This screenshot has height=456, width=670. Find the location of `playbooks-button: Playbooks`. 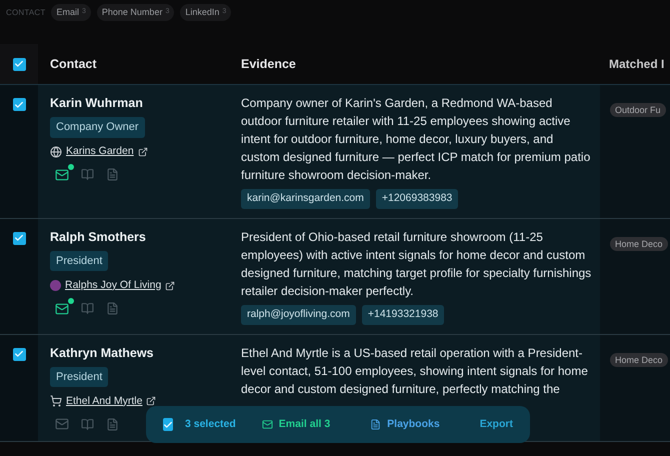

playbooks-button: Playbooks is located at coordinates (405, 424).